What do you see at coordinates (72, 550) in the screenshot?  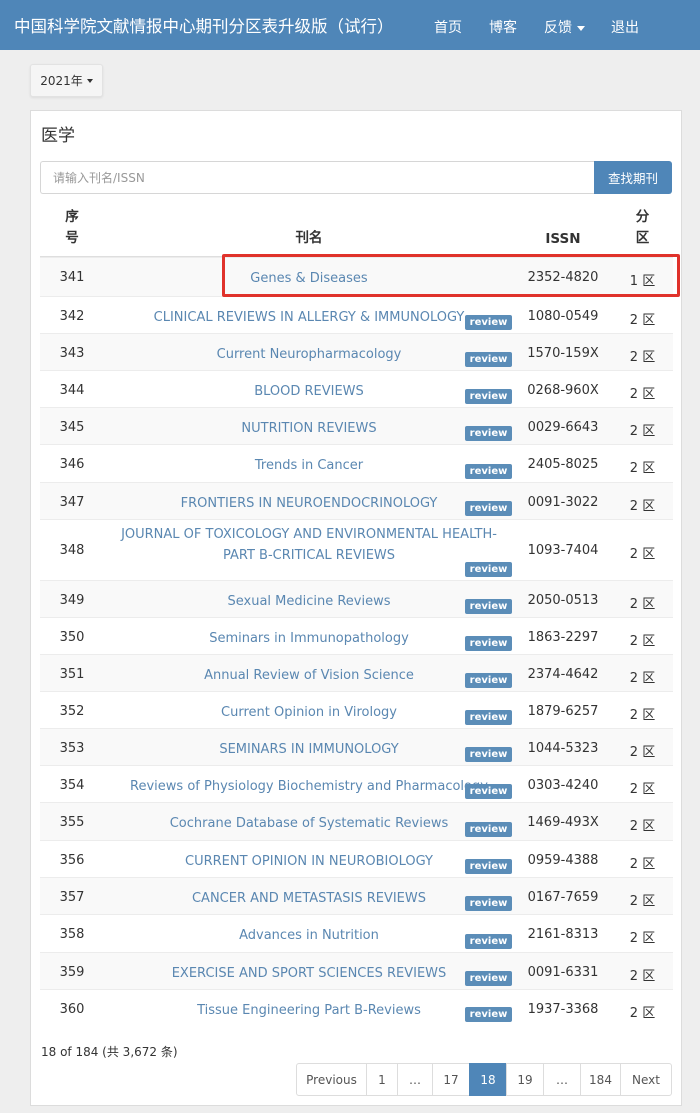 I see `row-number: 348` at bounding box center [72, 550].